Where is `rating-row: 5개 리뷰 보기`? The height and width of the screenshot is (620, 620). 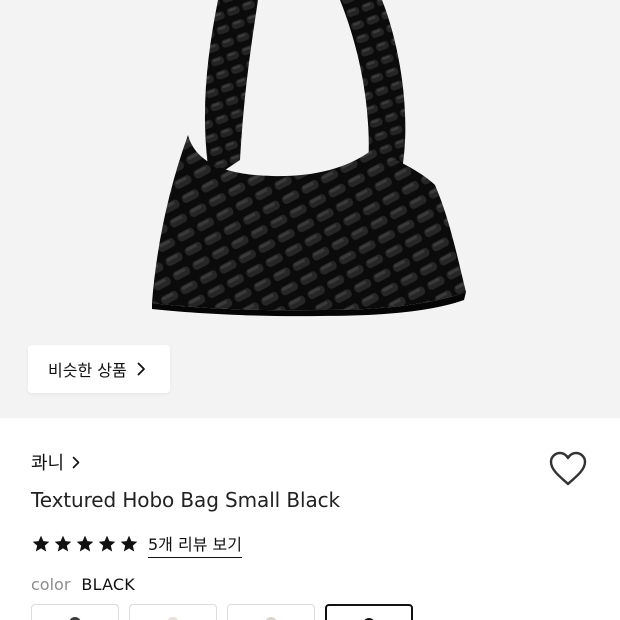 rating-row: 5개 리뷰 보기 is located at coordinates (136, 544).